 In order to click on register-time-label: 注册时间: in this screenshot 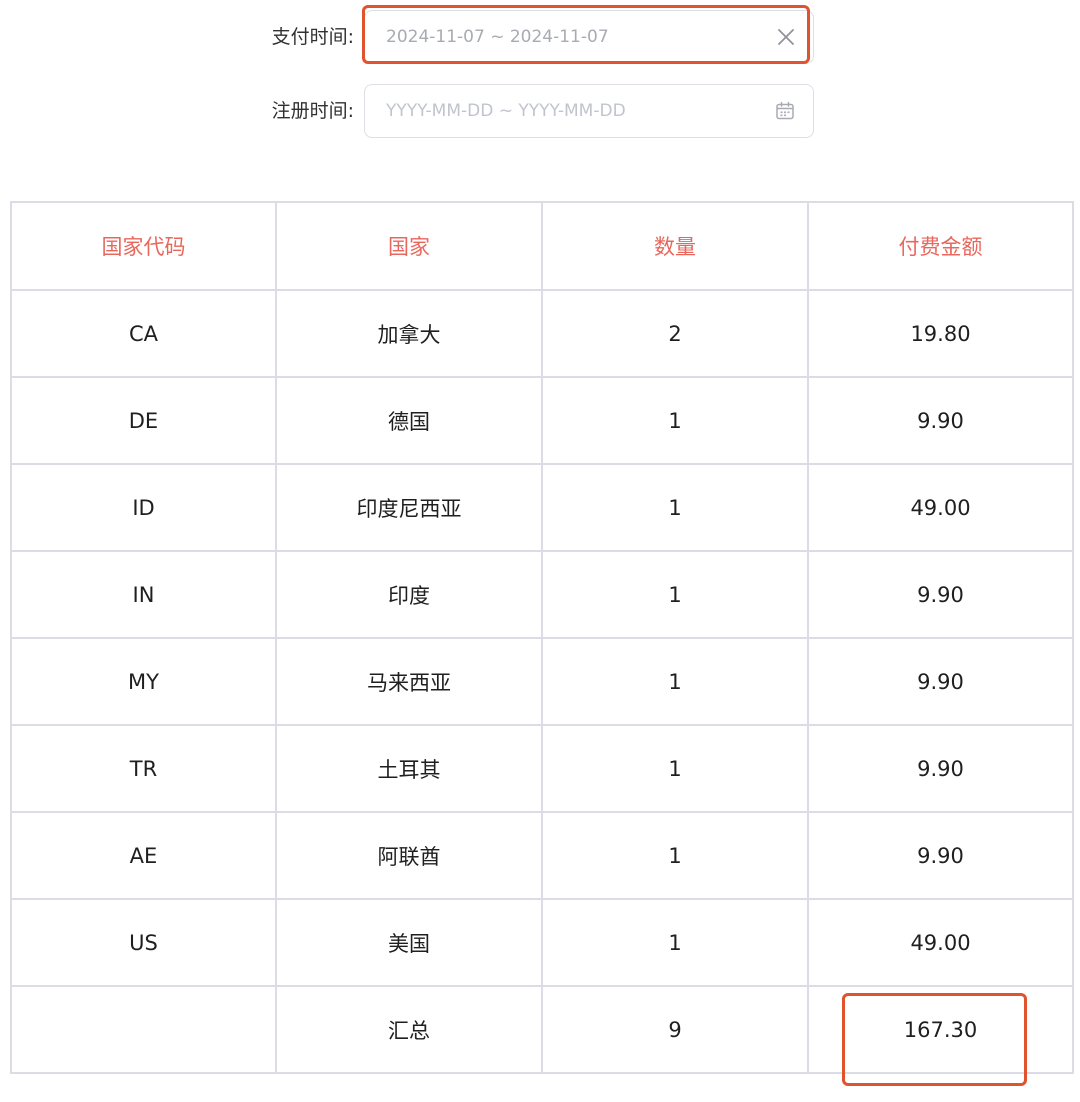, I will do `click(312, 111)`.